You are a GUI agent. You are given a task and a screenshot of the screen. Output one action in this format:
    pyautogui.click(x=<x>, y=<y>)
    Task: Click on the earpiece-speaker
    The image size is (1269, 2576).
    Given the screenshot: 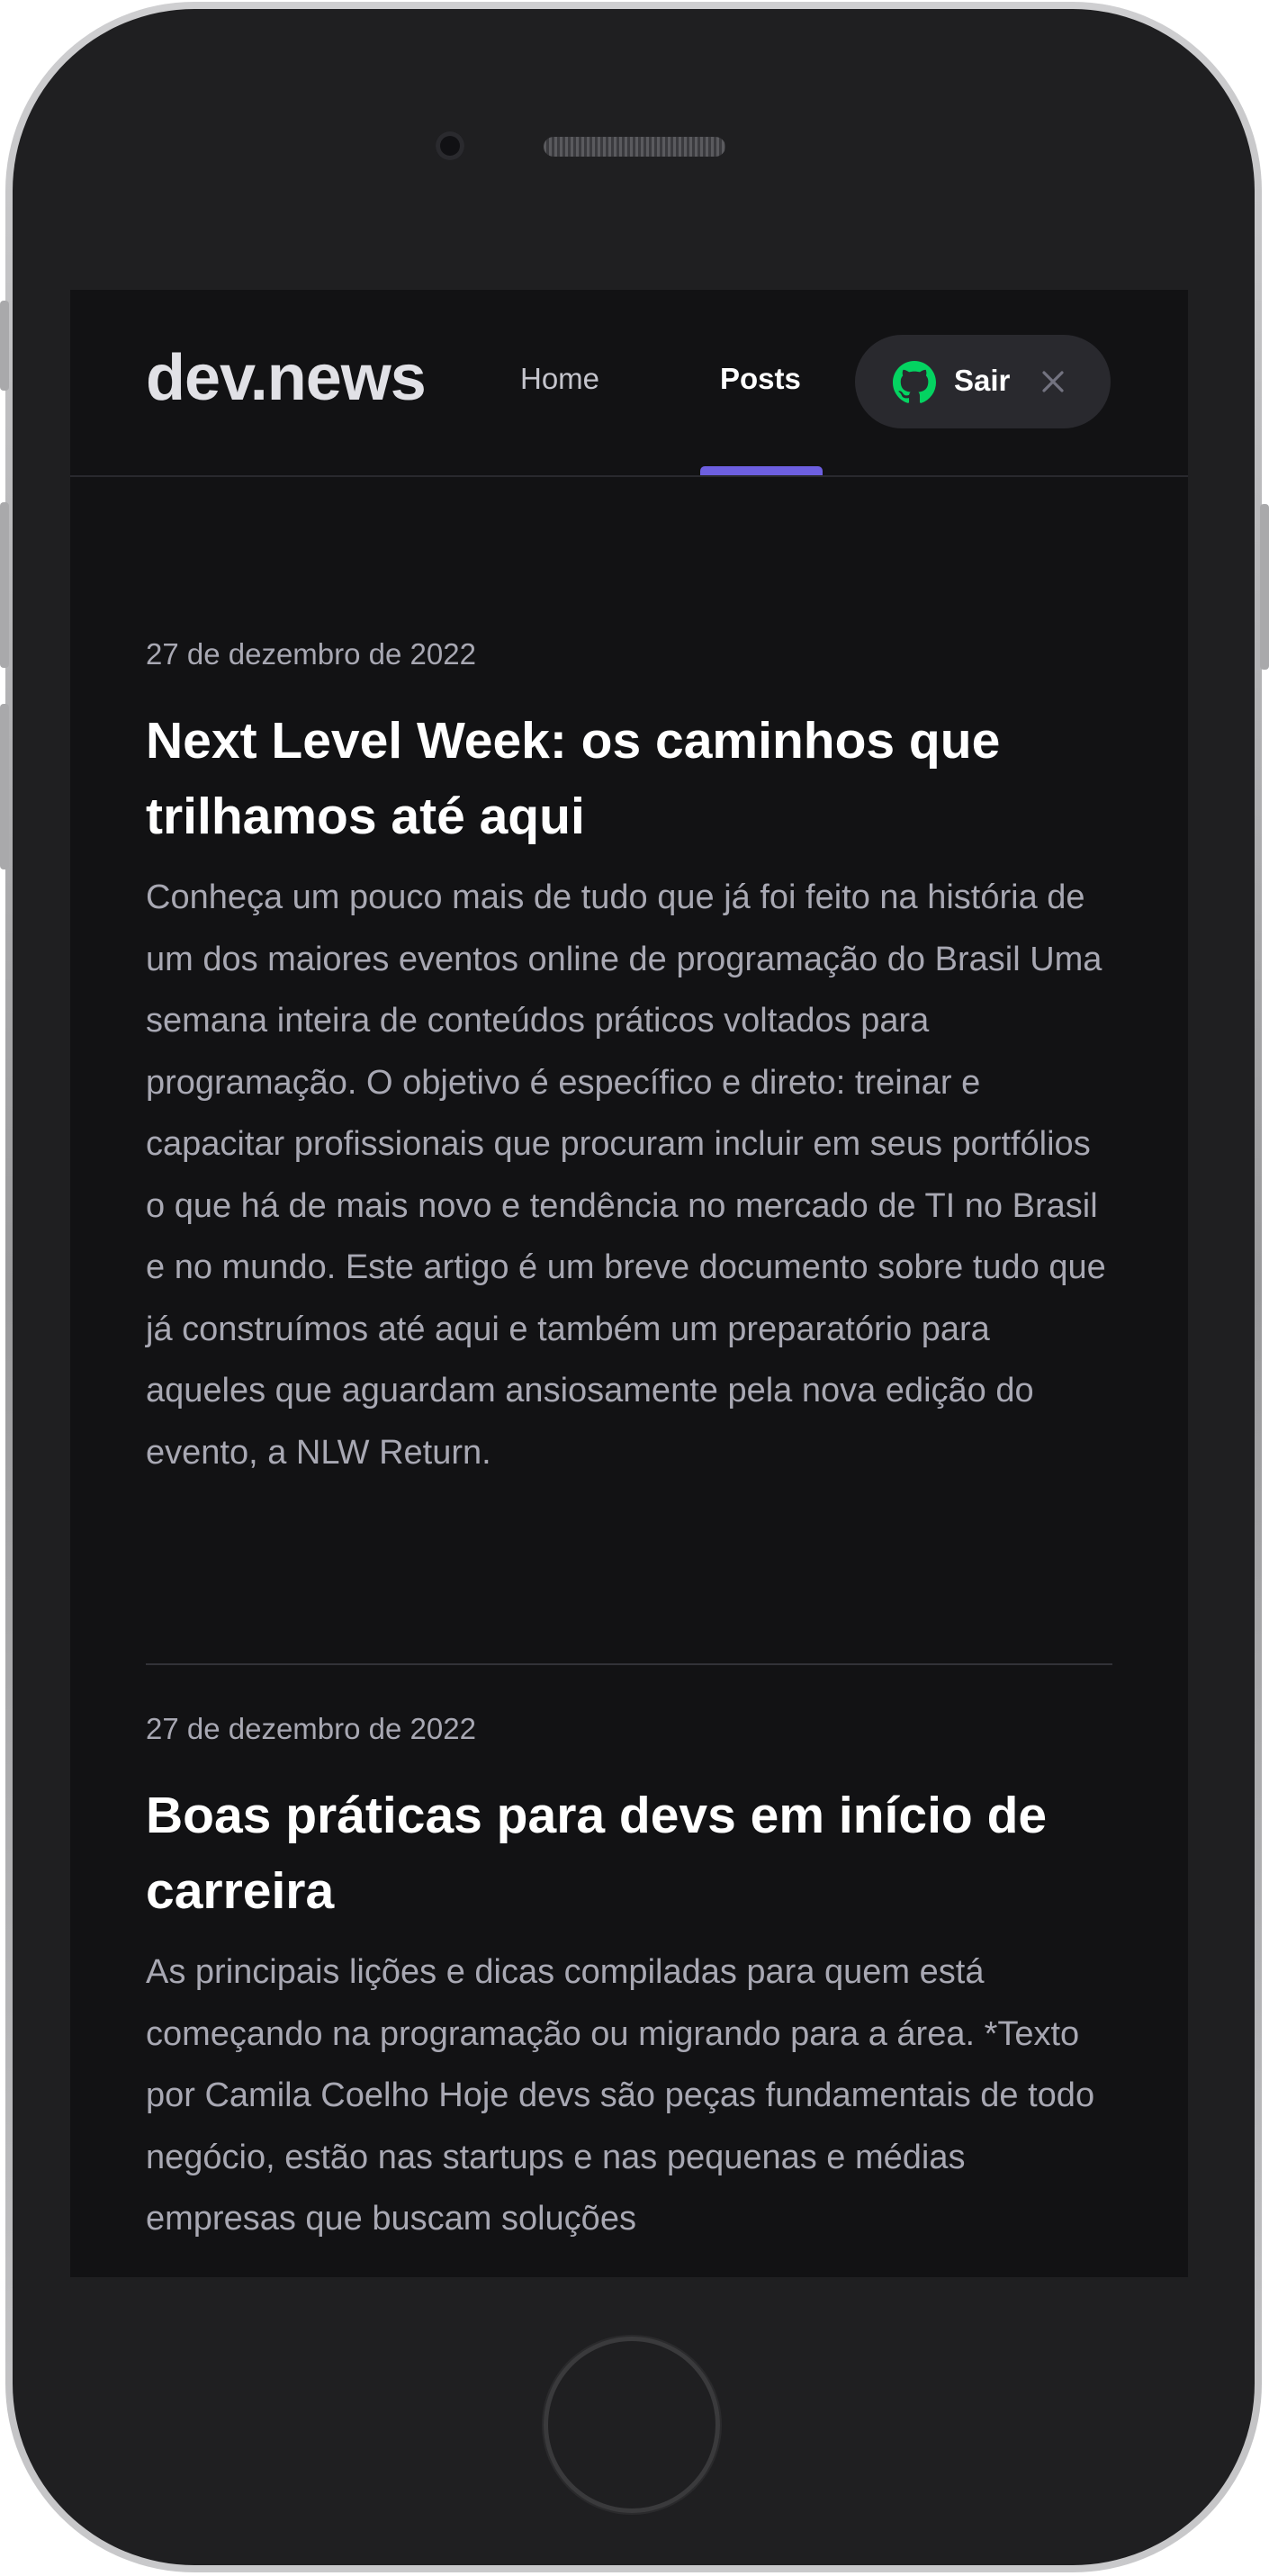 What is the action you would take?
    pyautogui.click(x=634, y=147)
    